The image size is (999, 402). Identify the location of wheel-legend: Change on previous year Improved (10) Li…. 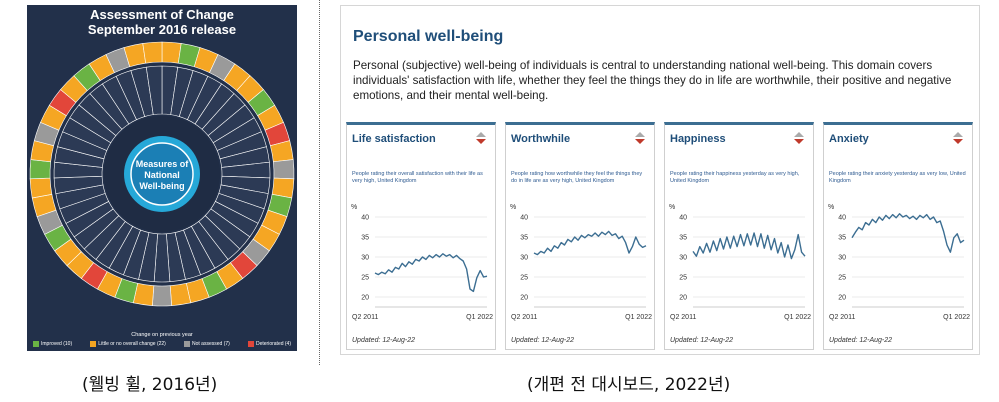
(162, 339).